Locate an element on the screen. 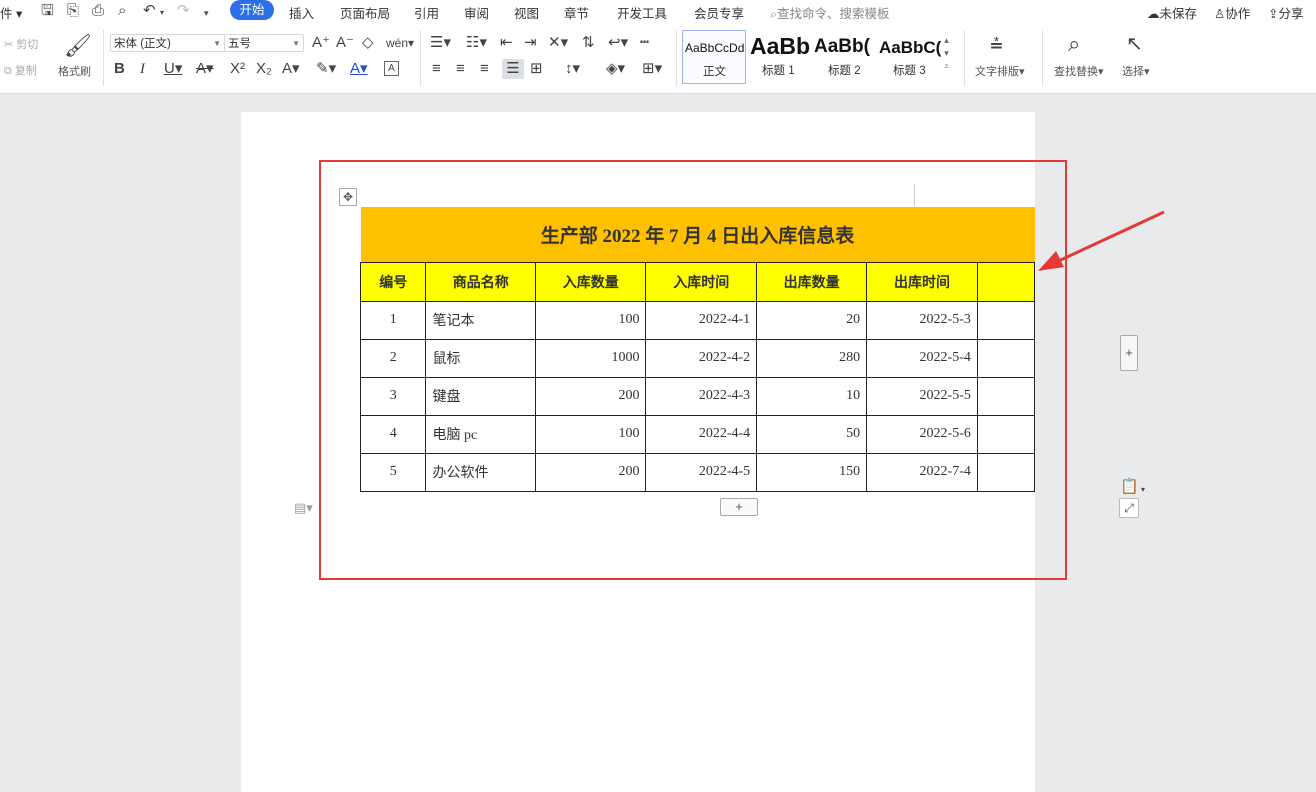 This screenshot has width=1316, height=792. tab-chapter: 章节 is located at coordinates (576, 12).